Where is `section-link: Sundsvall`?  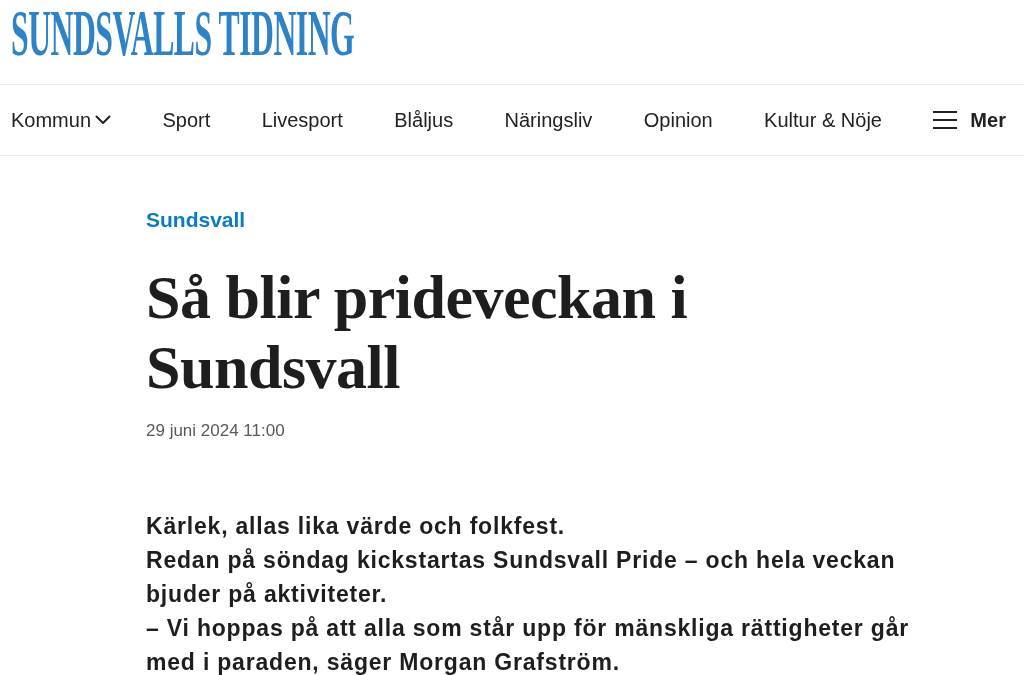
section-link: Sundsvall is located at coordinates (196, 220).